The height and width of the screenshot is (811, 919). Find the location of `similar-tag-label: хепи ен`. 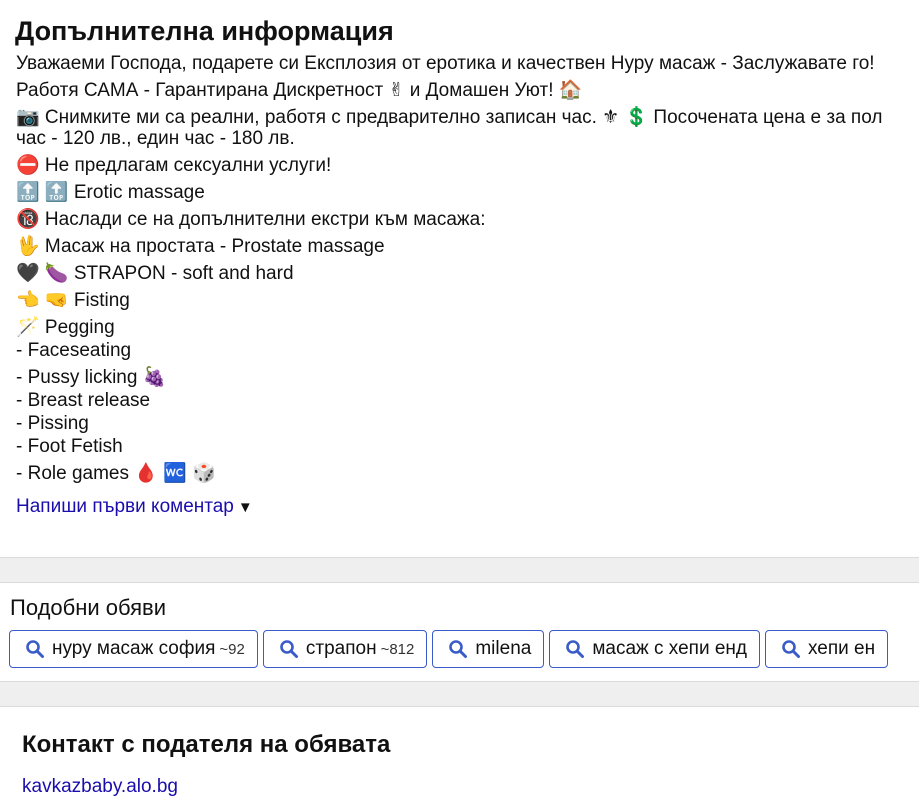

similar-tag-label: хепи ен is located at coordinates (842, 648).